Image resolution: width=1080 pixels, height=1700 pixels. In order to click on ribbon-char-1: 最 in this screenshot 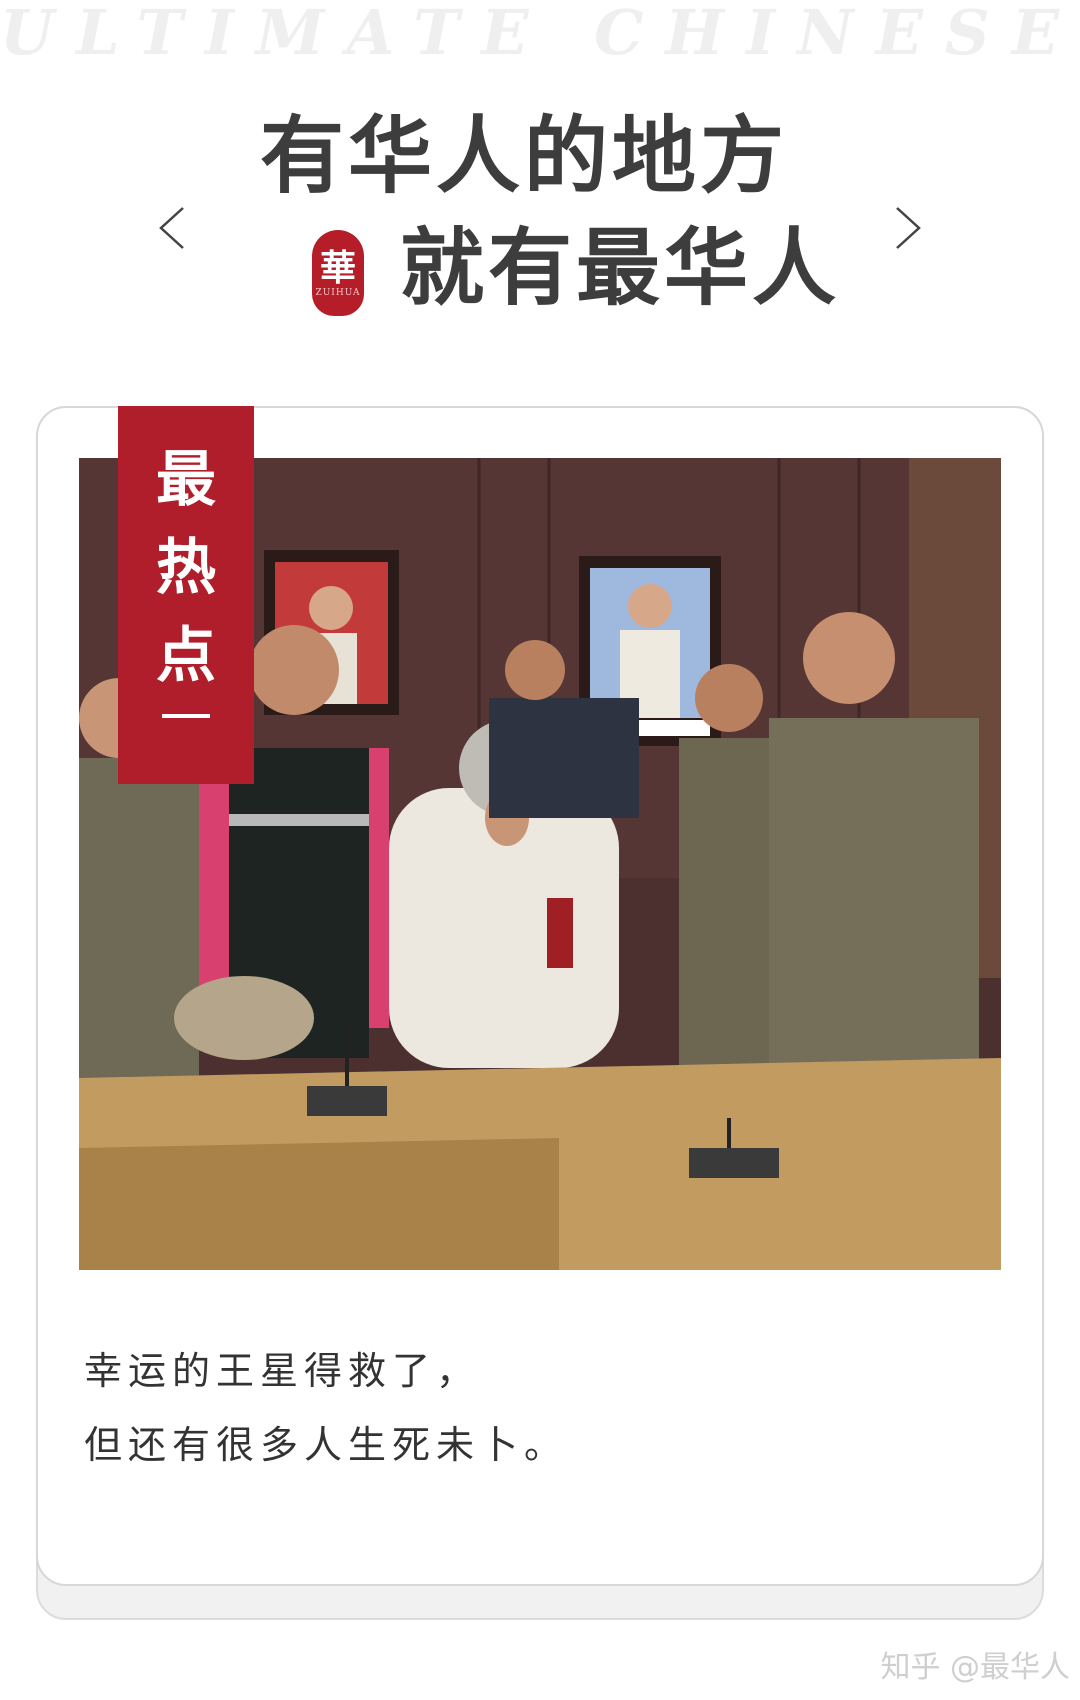, I will do `click(186, 480)`.